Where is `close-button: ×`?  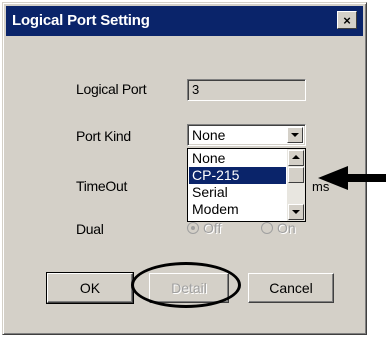 close-button: × is located at coordinates (347, 20).